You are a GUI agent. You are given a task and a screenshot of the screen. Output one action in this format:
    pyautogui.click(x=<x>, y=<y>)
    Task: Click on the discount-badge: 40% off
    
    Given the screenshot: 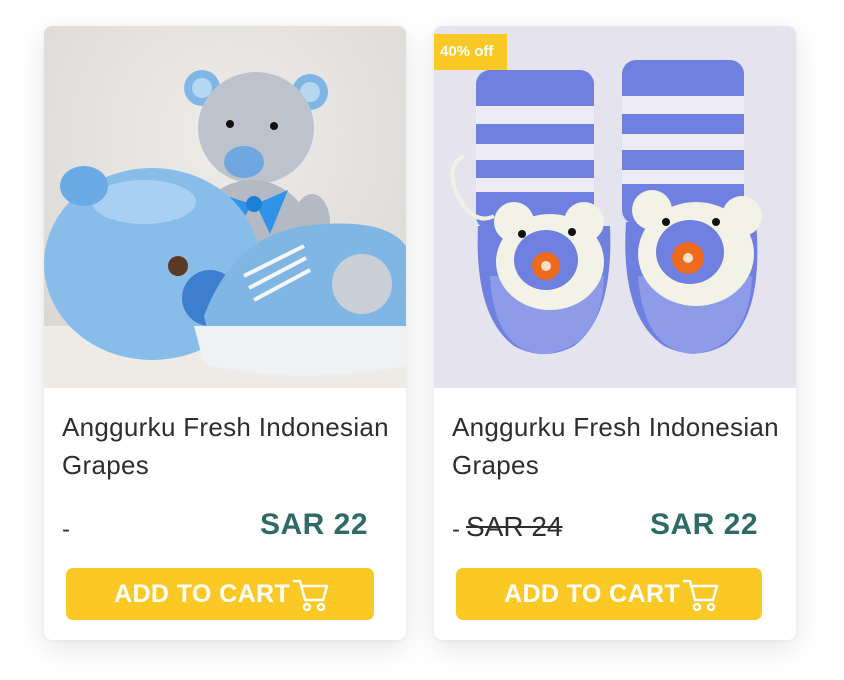 What is the action you would take?
    pyautogui.click(x=471, y=52)
    